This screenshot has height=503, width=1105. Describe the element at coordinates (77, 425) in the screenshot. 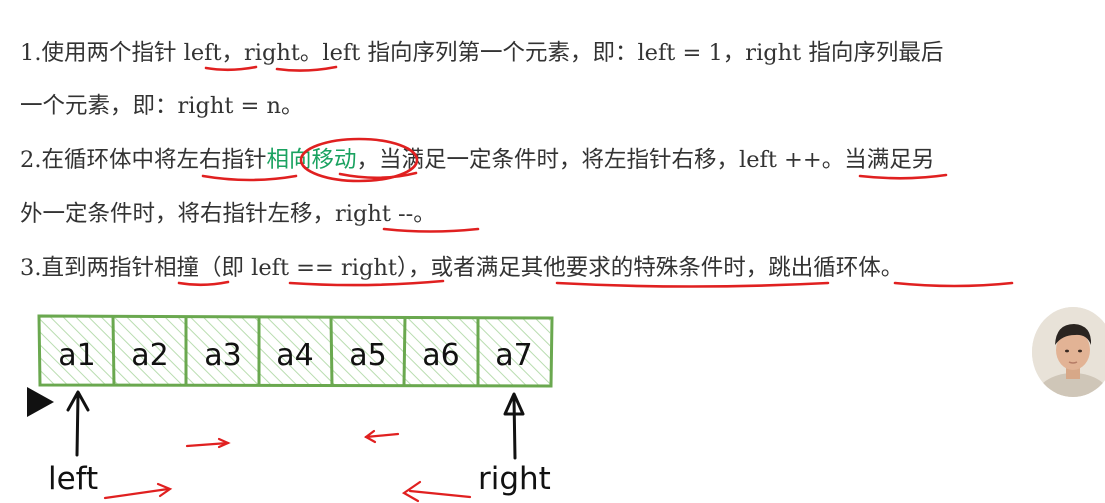

I see `left-arrow-shaft` at that location.